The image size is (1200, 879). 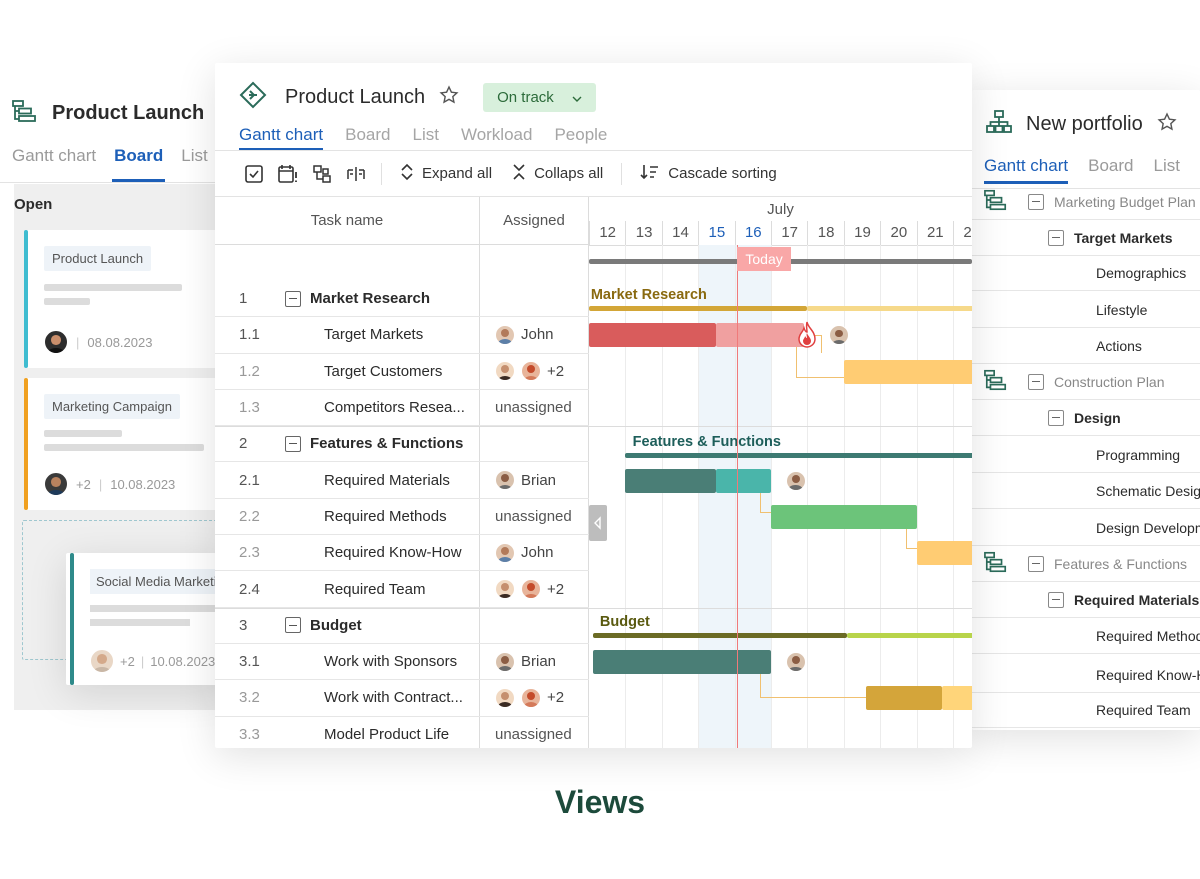 What do you see at coordinates (336, 625) in the screenshot?
I see `task-name: Budget` at bounding box center [336, 625].